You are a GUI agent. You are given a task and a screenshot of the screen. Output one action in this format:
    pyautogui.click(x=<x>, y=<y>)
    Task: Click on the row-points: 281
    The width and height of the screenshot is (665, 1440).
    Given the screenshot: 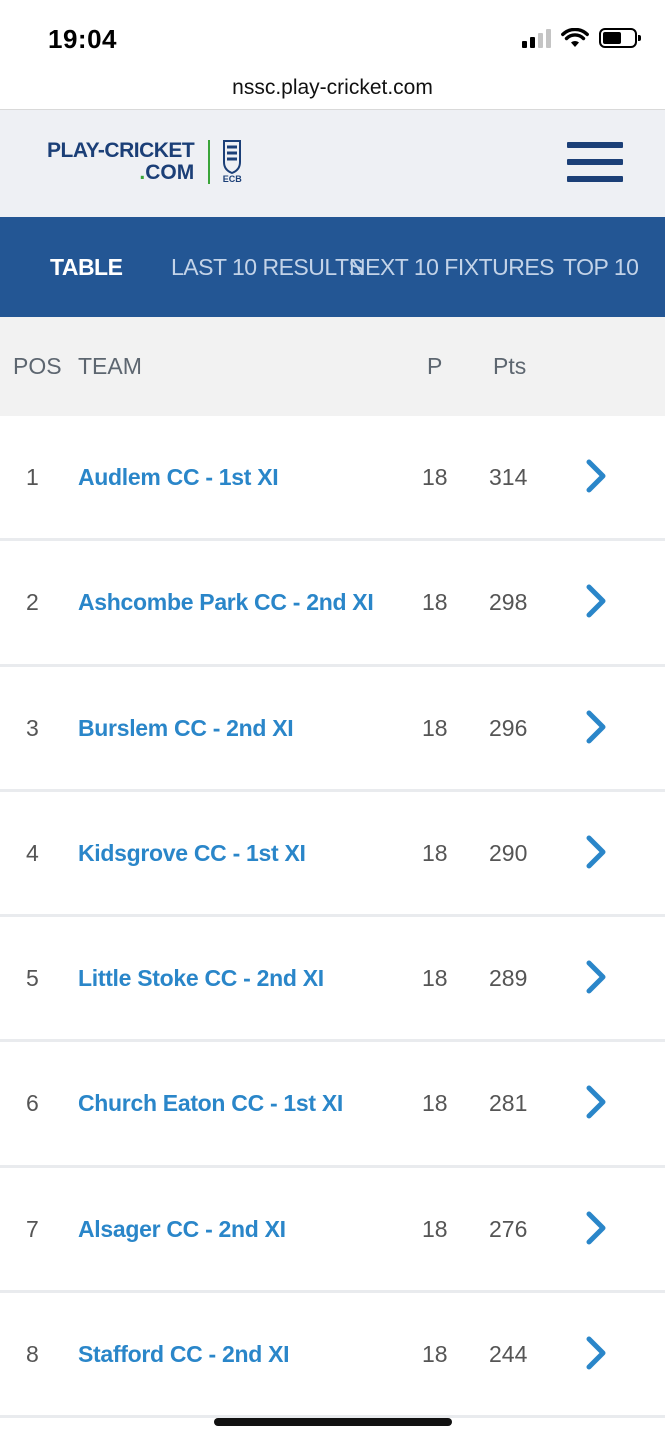 What is the action you would take?
    pyautogui.click(x=508, y=1103)
    